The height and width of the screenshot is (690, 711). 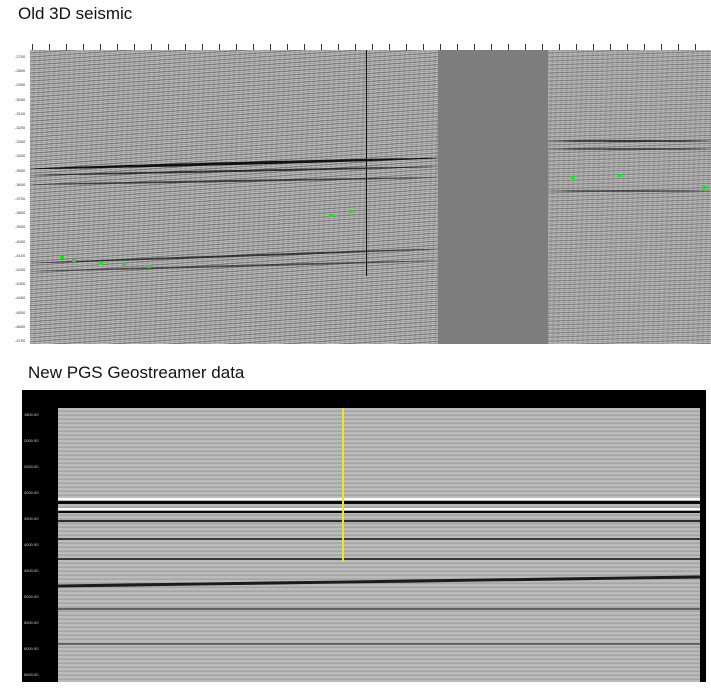 What do you see at coordinates (31, 544) in the screenshot?
I see `new-depth-label: 4000.00` at bounding box center [31, 544].